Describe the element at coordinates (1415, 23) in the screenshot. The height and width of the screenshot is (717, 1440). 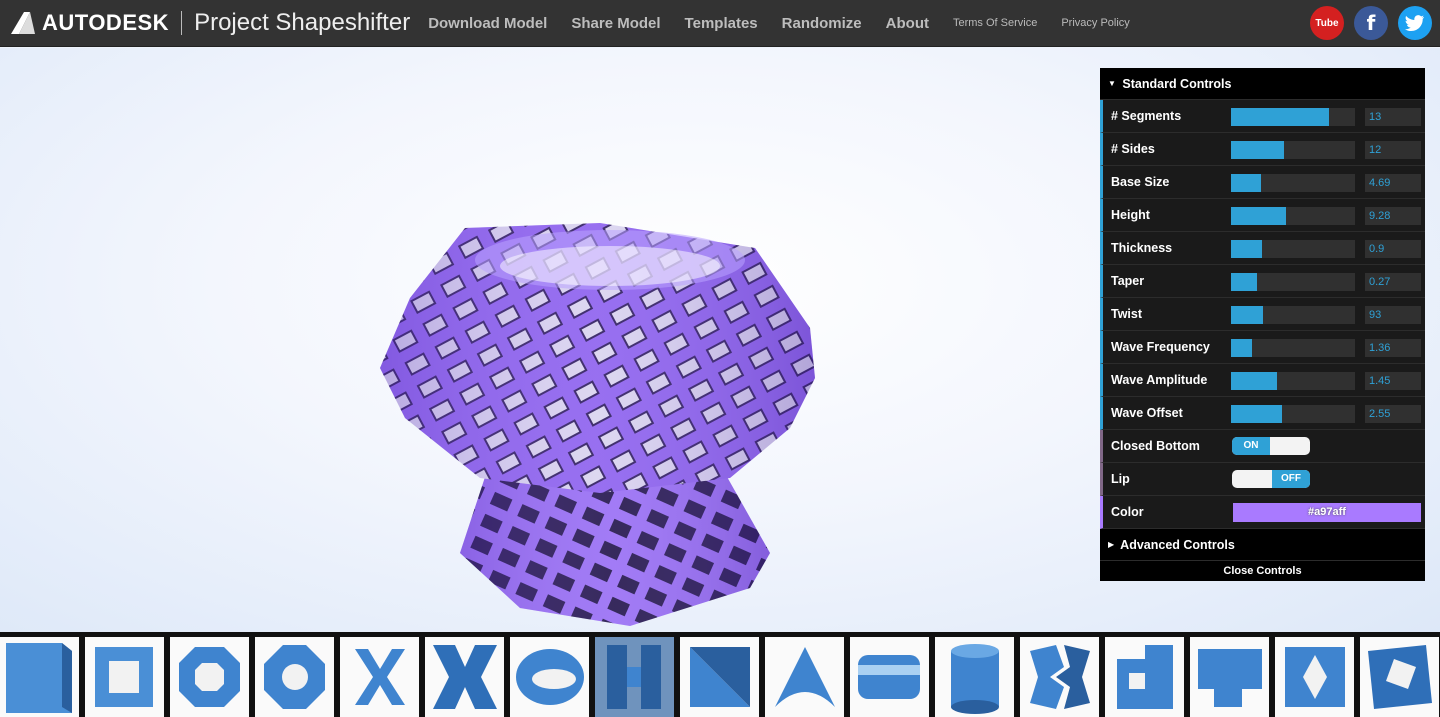
I see `twitter-icon` at that location.